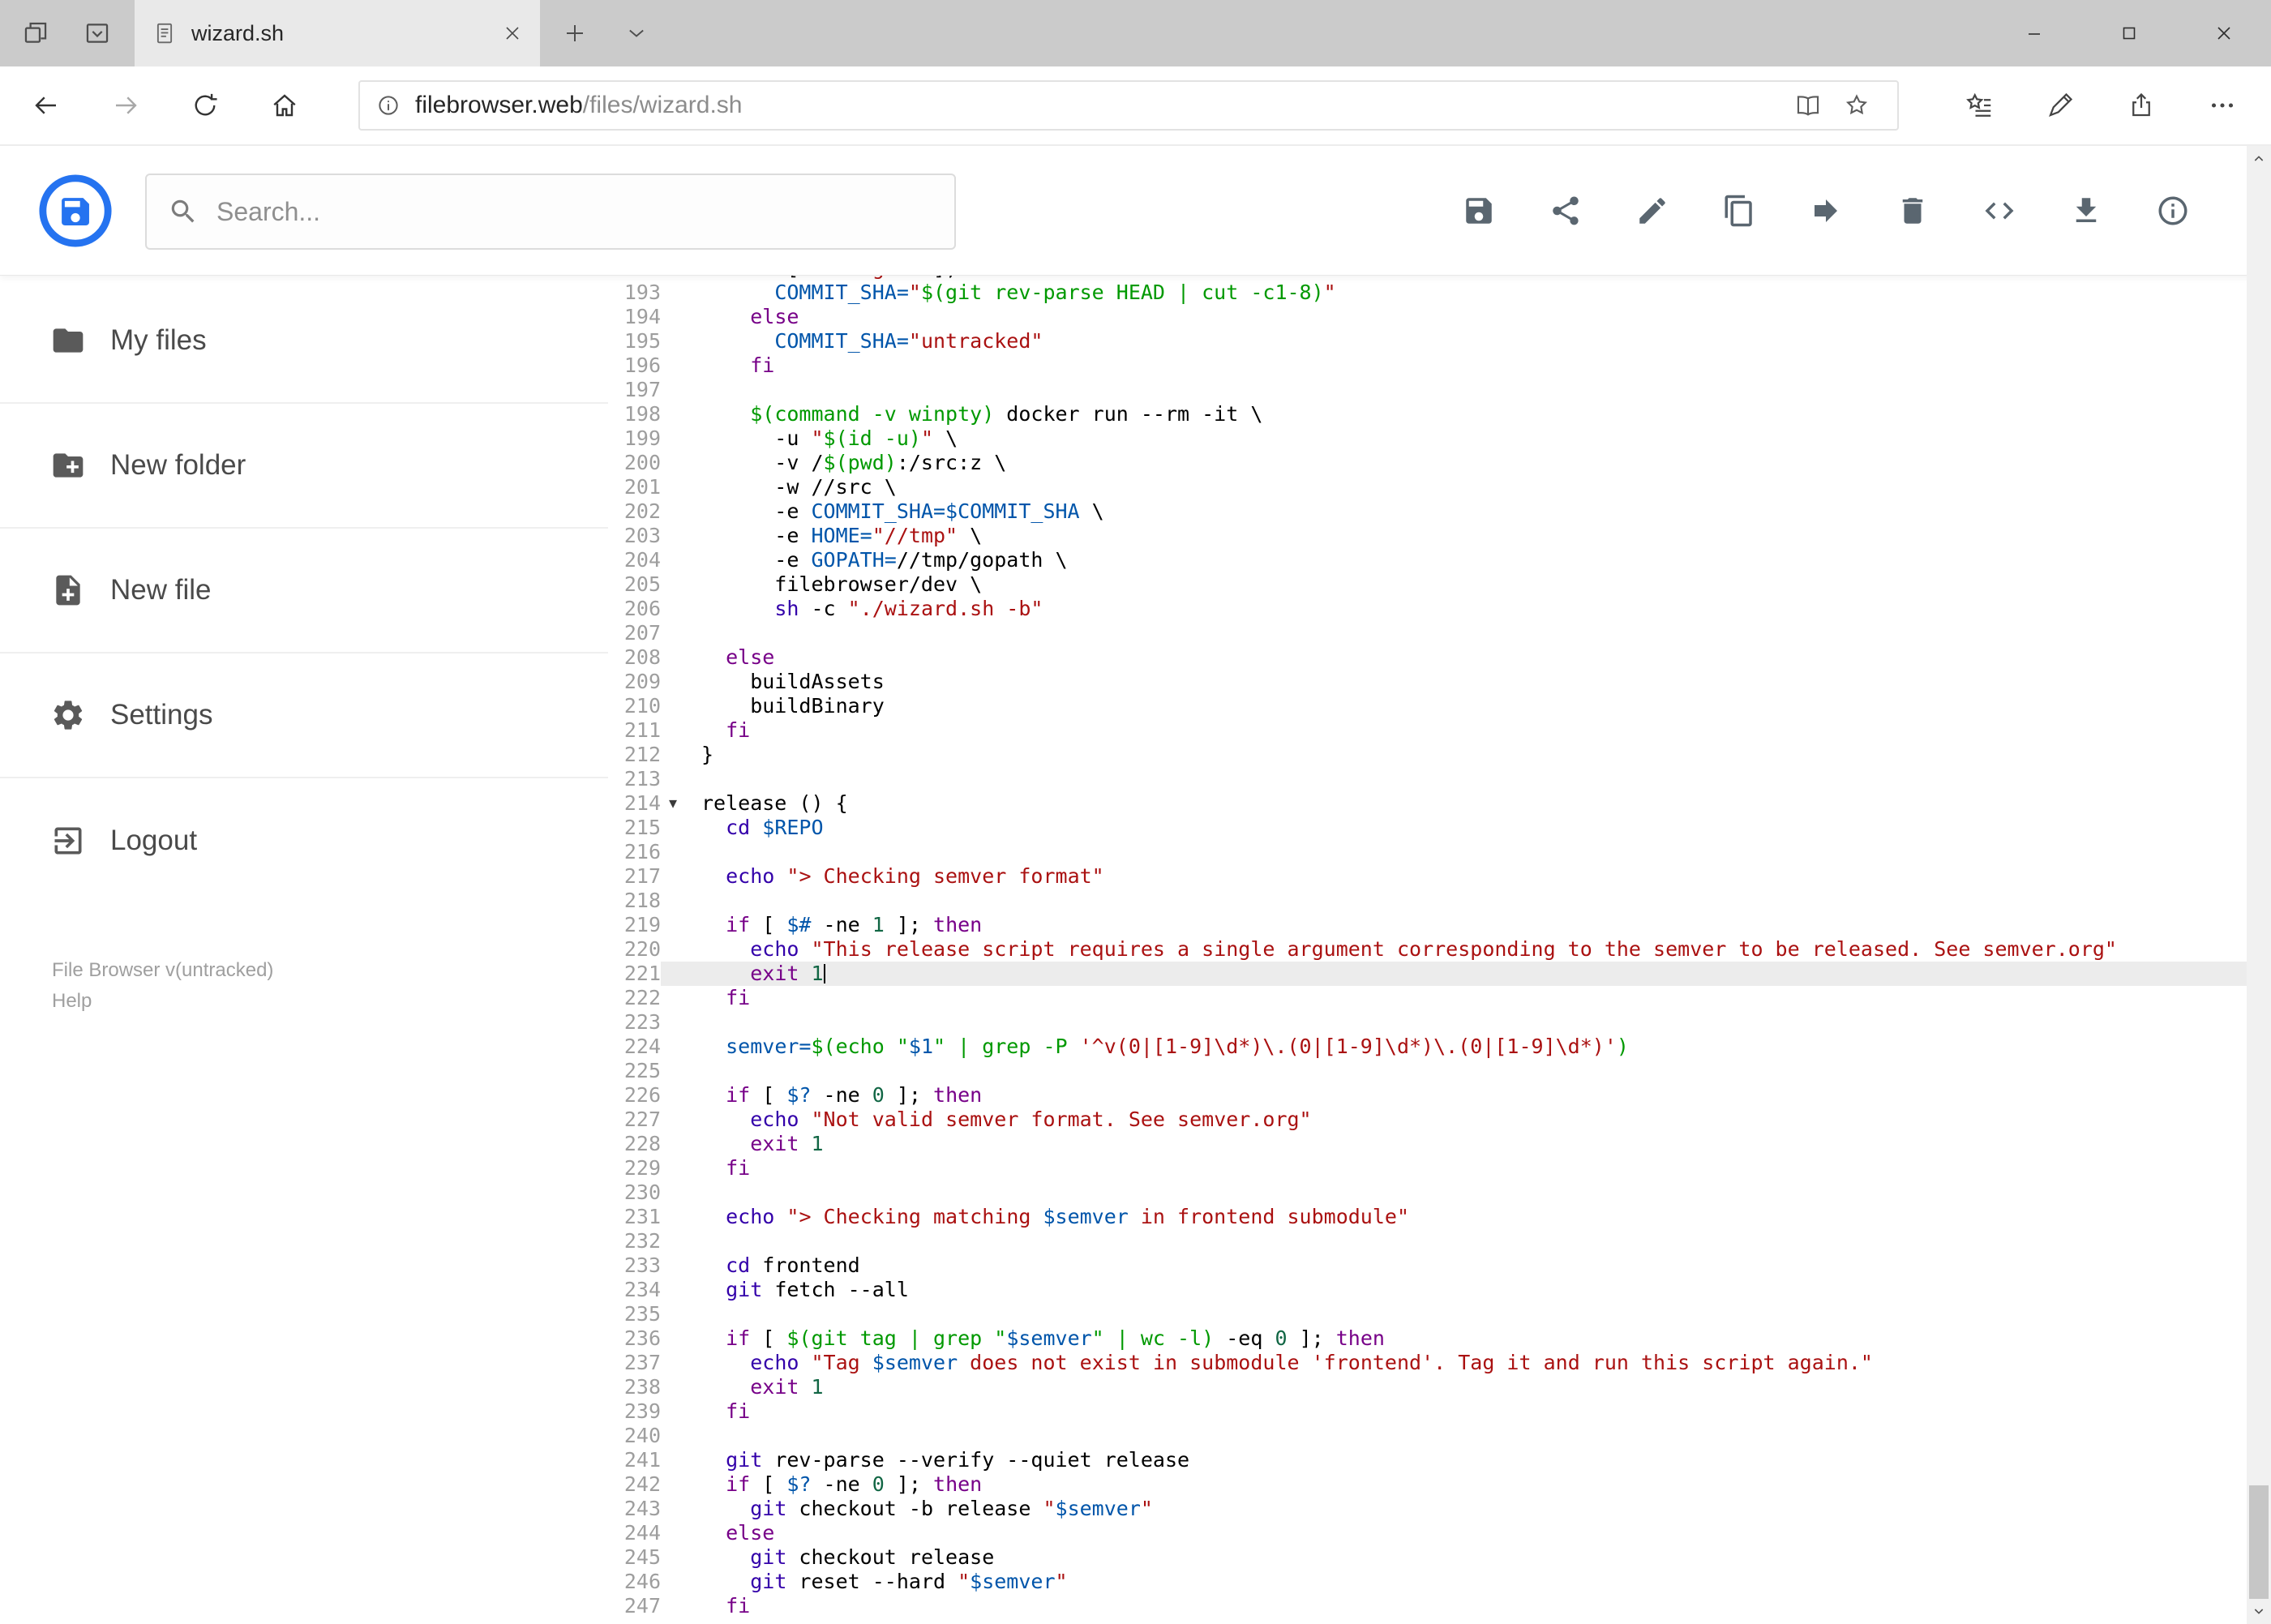 The height and width of the screenshot is (1624, 2271). Describe the element at coordinates (1808, 106) in the screenshot. I see `reading-view-button` at that location.